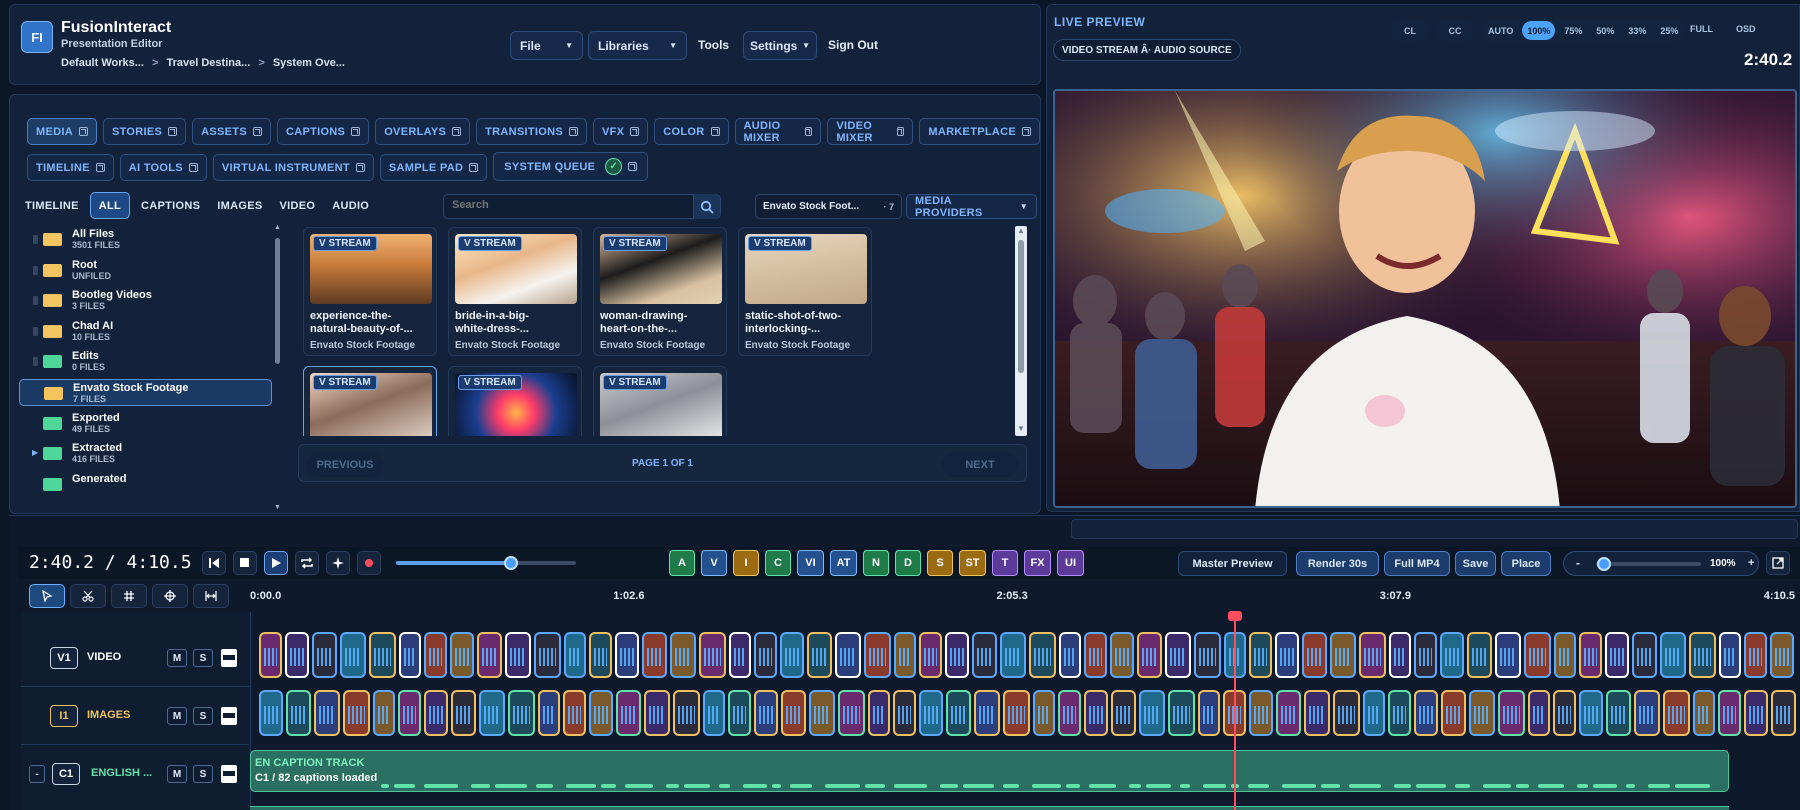 This screenshot has width=1800, height=810. I want to click on video-lane, so click(1026, 655).